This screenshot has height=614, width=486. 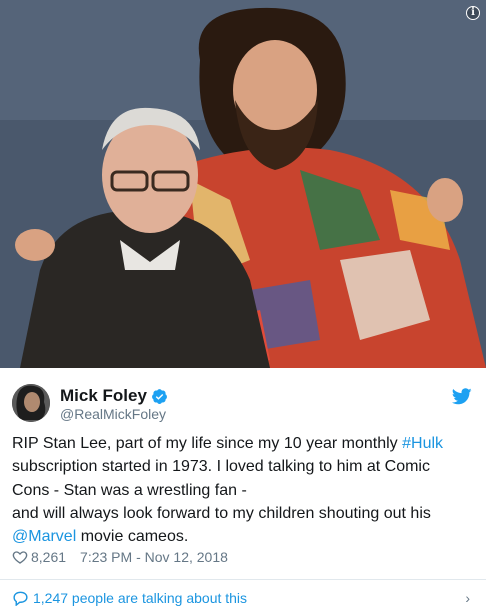 What do you see at coordinates (243, 579) in the screenshot?
I see `divider` at bounding box center [243, 579].